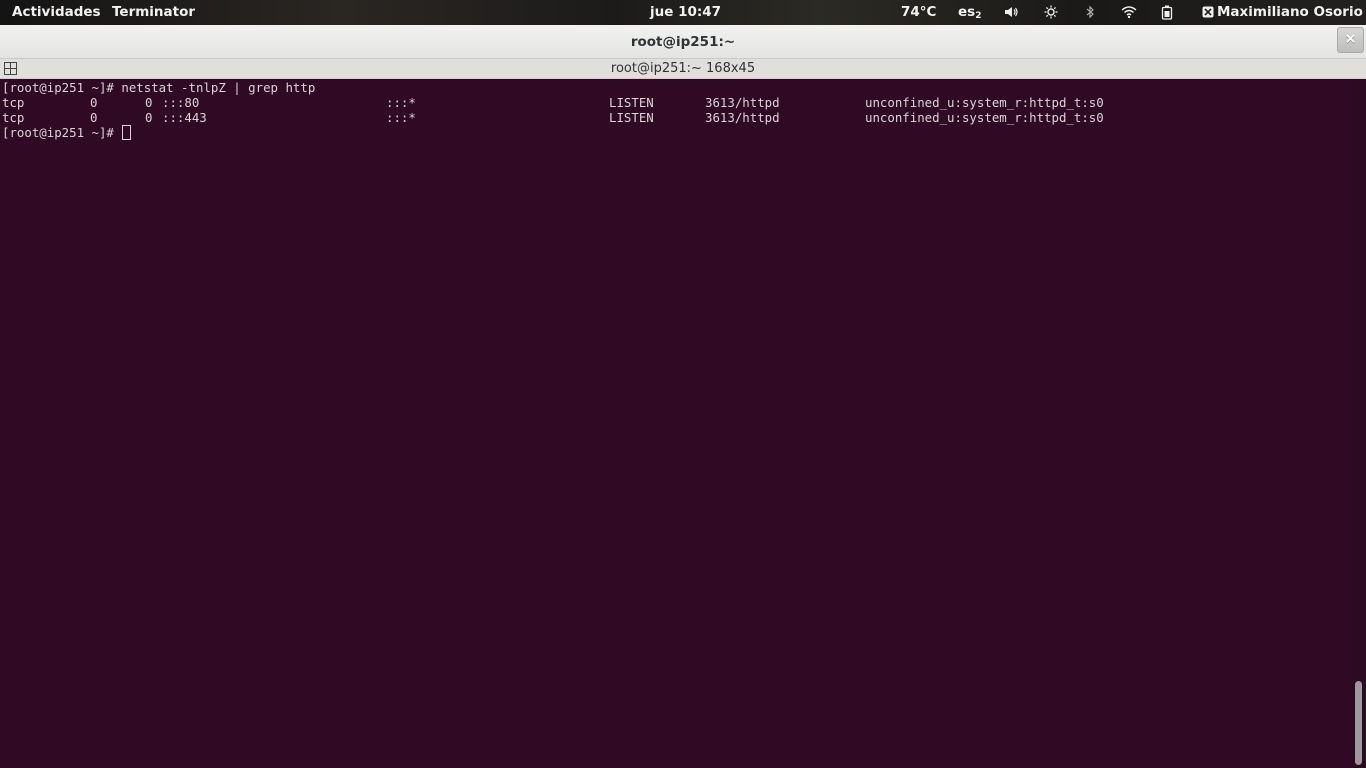 Image resolution: width=1366 pixels, height=768 pixels. I want to click on keyboard-layout-index: 2, so click(978, 16).